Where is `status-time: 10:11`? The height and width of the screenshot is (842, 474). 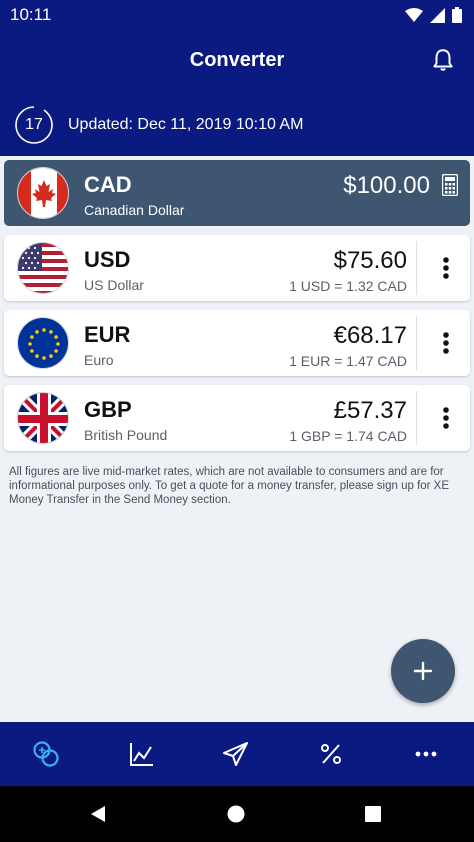 status-time: 10:11 is located at coordinates (31, 14).